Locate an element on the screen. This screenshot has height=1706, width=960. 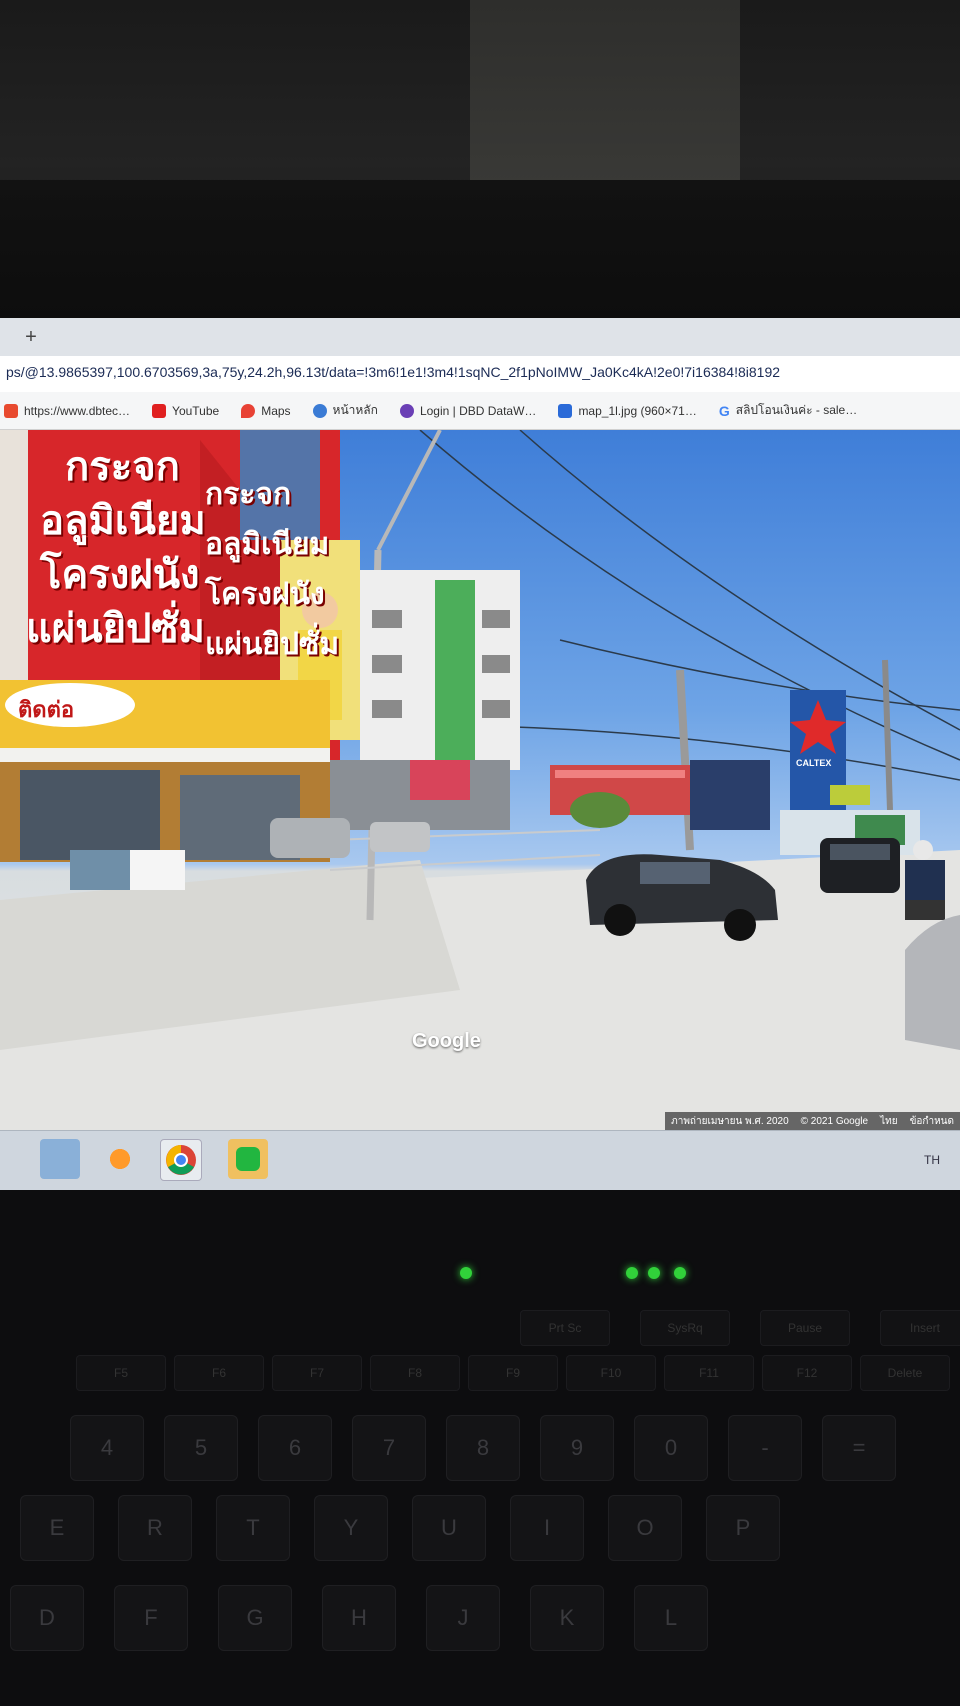
key-7: 7 is located at coordinates (389, 1448).